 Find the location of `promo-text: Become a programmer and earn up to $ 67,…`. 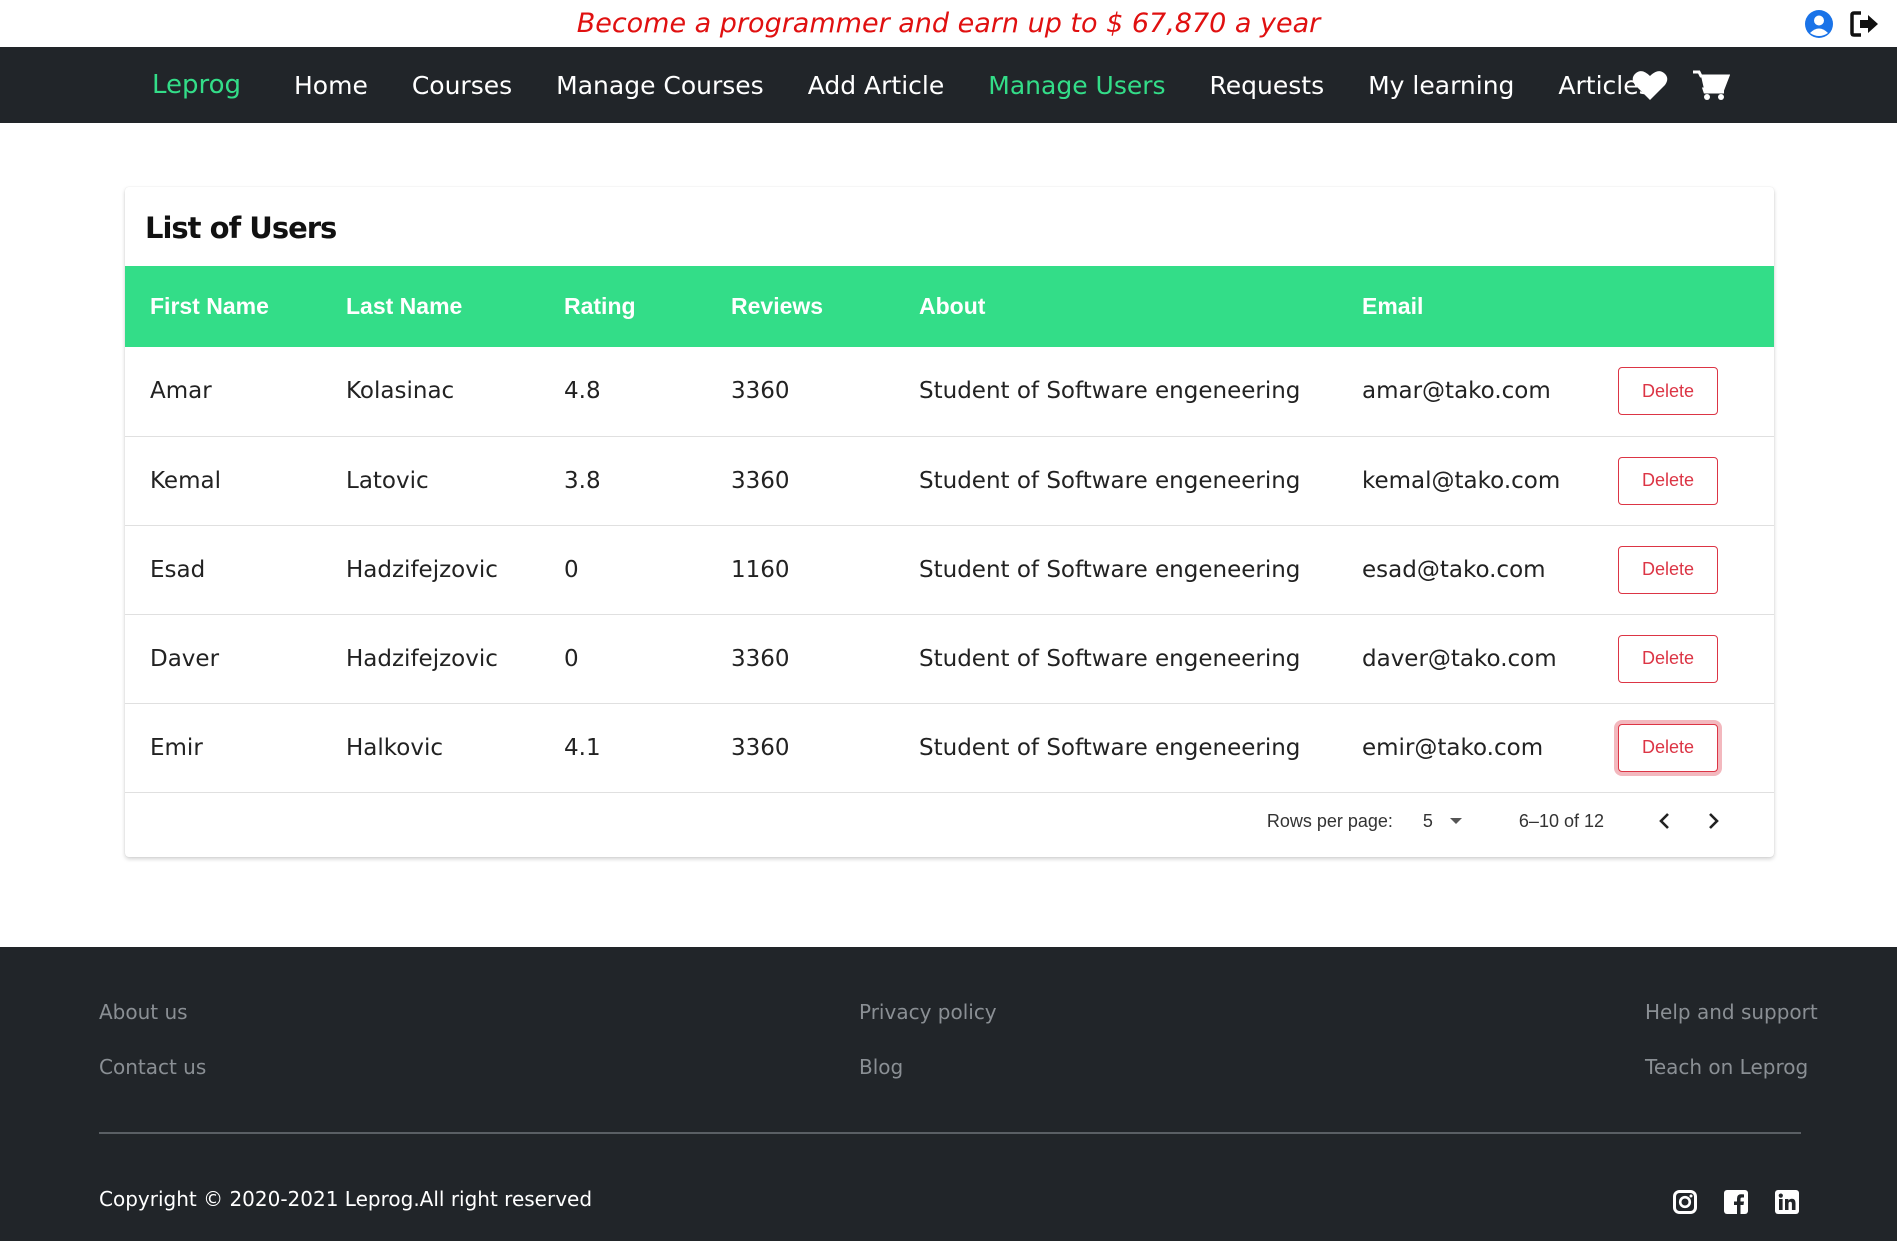

promo-text: Become a programmer and earn up to $ 67,… is located at coordinates (948, 23).